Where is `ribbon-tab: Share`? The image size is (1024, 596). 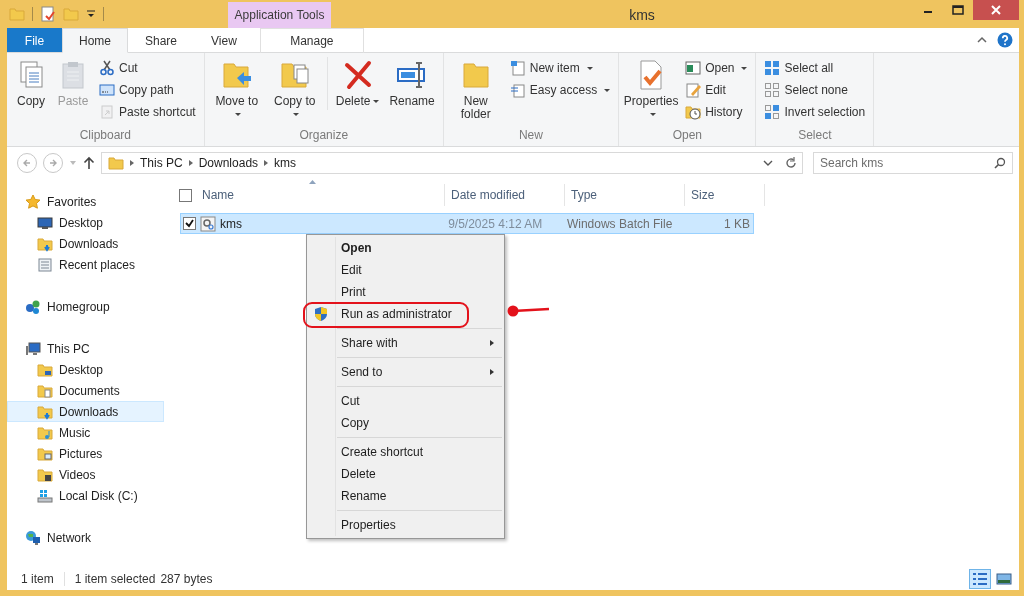
ribbon-tab: Share is located at coordinates (161, 40).